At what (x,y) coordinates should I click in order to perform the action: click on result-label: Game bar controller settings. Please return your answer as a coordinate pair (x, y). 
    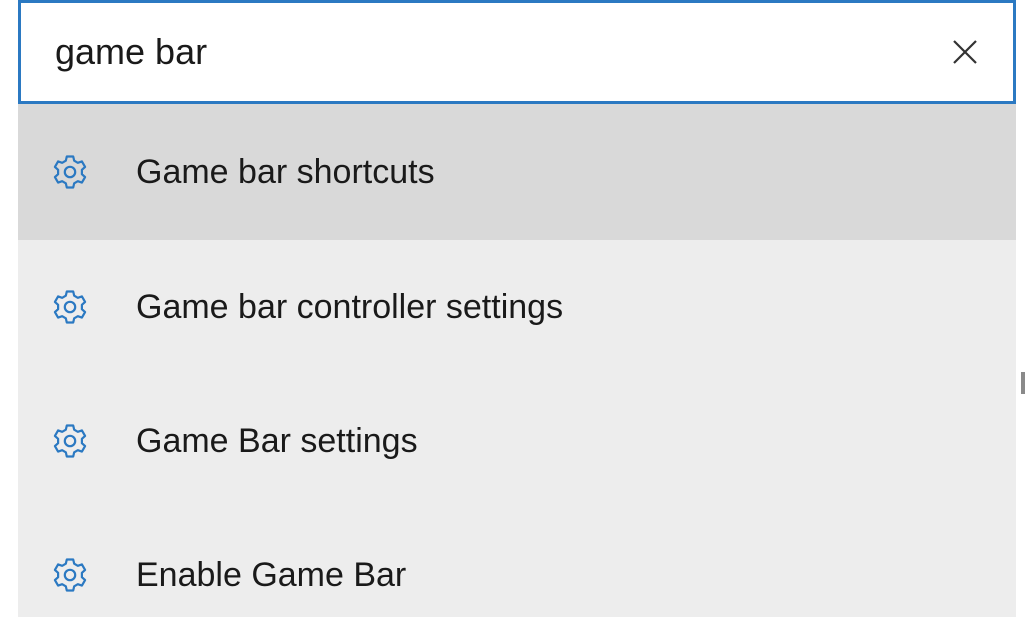
    Looking at the image, I should click on (350, 306).